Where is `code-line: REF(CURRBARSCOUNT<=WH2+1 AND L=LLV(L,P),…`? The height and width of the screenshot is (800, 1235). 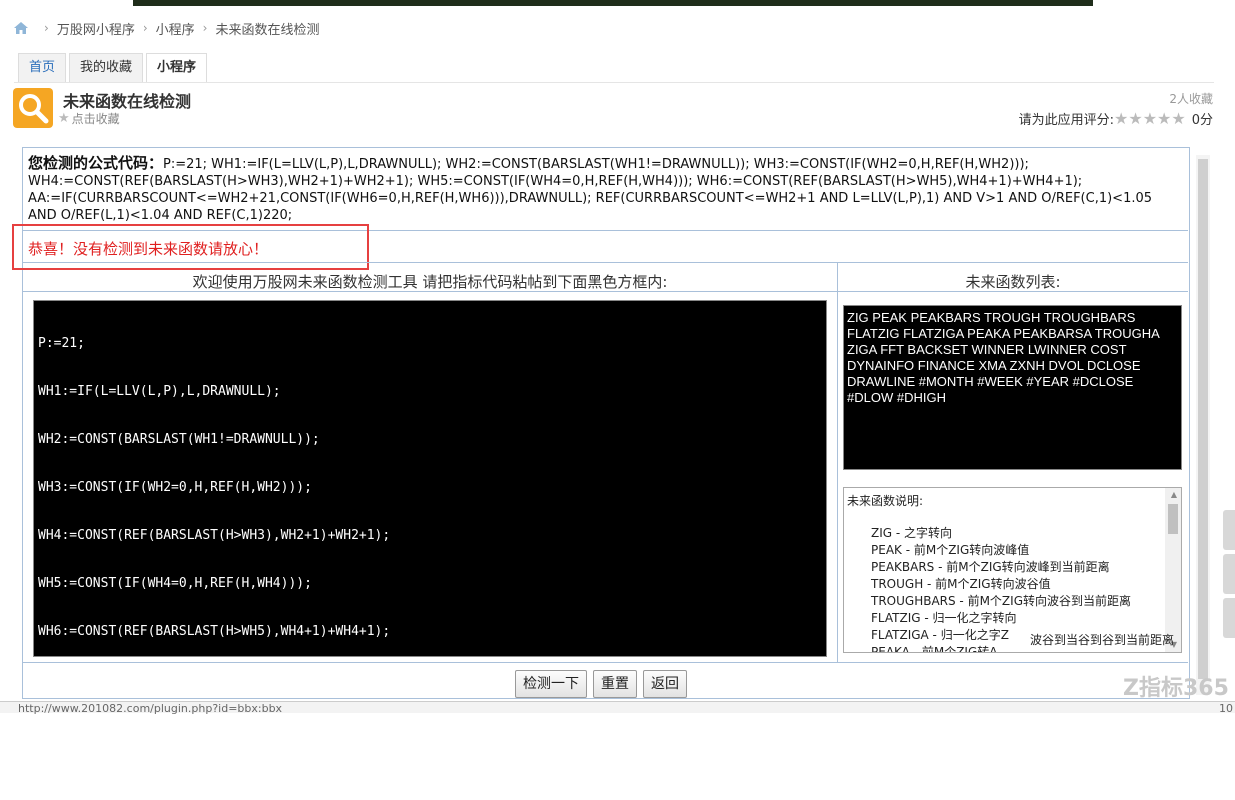
code-line: REF(CURRBARSCOUNT<=WH2+1 AND L=LLV(L,P),… is located at coordinates (410, 727).